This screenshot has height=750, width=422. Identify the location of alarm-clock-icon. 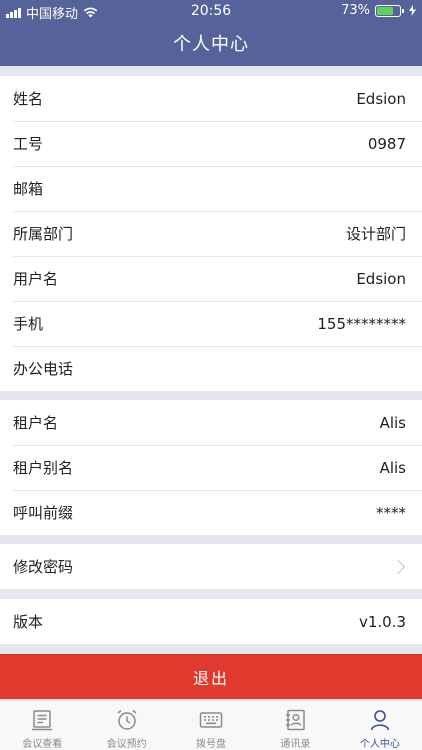
(127, 719).